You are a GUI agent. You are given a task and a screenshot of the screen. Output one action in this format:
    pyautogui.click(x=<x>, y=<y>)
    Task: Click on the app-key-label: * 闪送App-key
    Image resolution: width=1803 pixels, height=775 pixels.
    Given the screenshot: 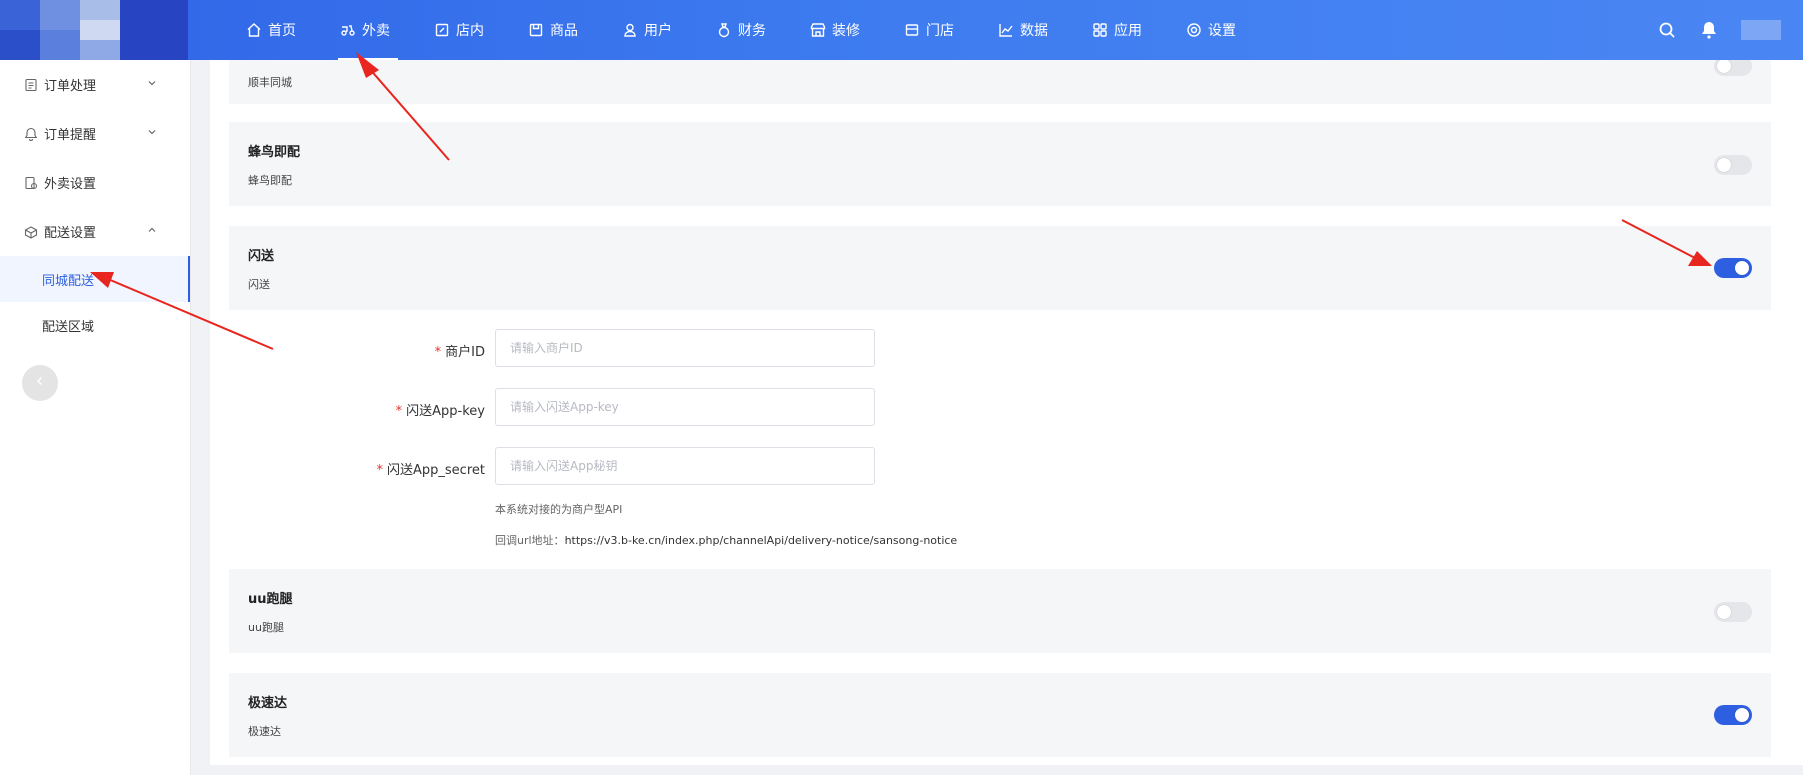 What is the action you would take?
    pyautogui.click(x=385, y=409)
    